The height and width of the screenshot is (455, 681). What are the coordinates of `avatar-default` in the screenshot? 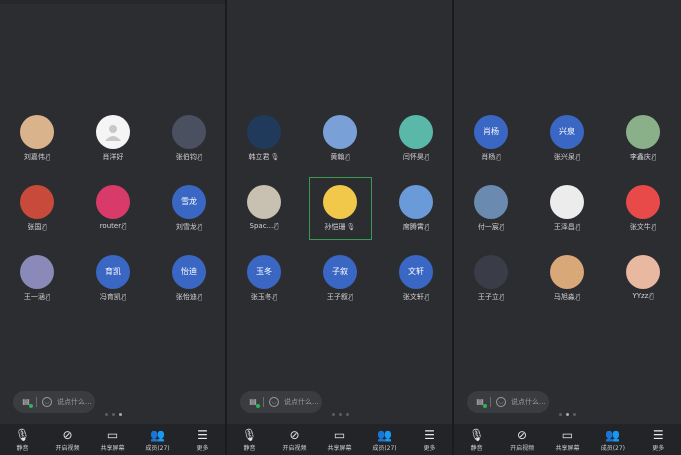 It's located at (113, 132).